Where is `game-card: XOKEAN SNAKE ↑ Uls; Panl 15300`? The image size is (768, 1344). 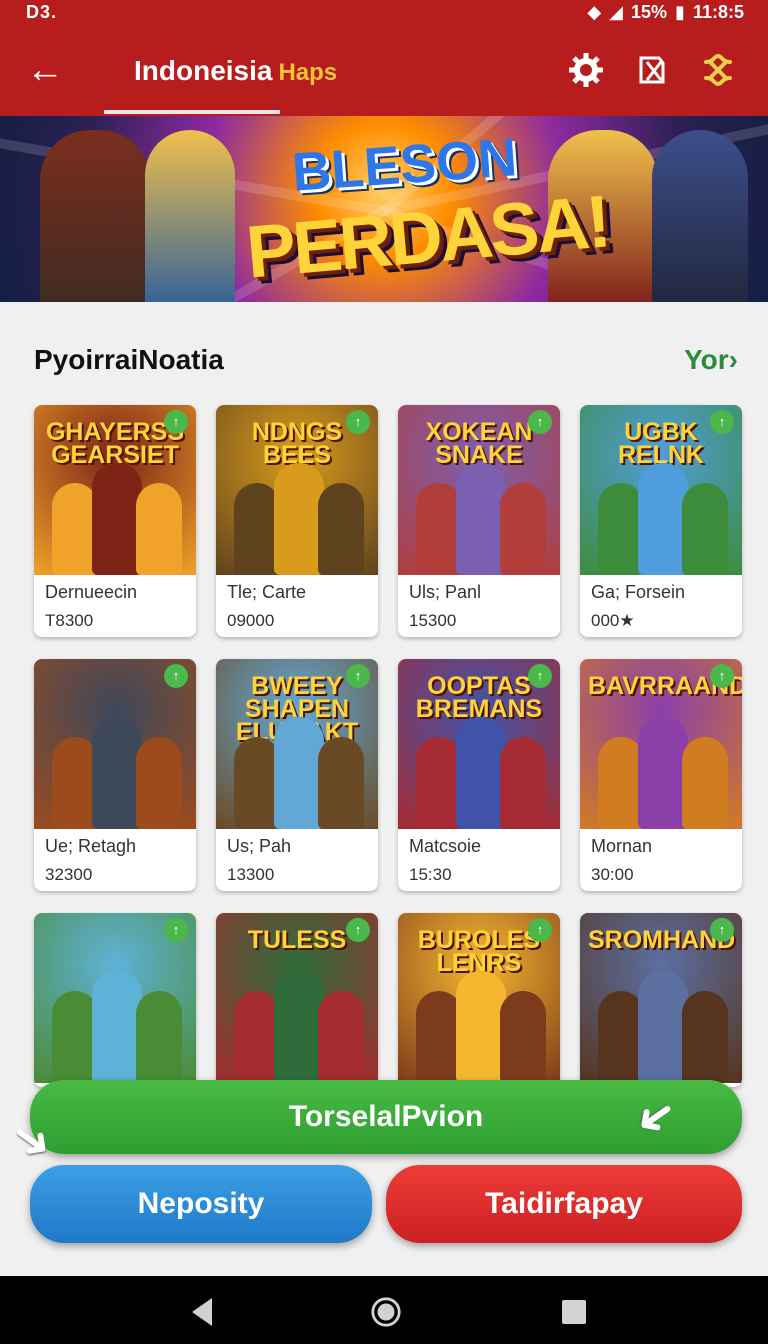
game-card: XOKEAN SNAKE ↑ Uls; Panl 15300 is located at coordinates (479, 521).